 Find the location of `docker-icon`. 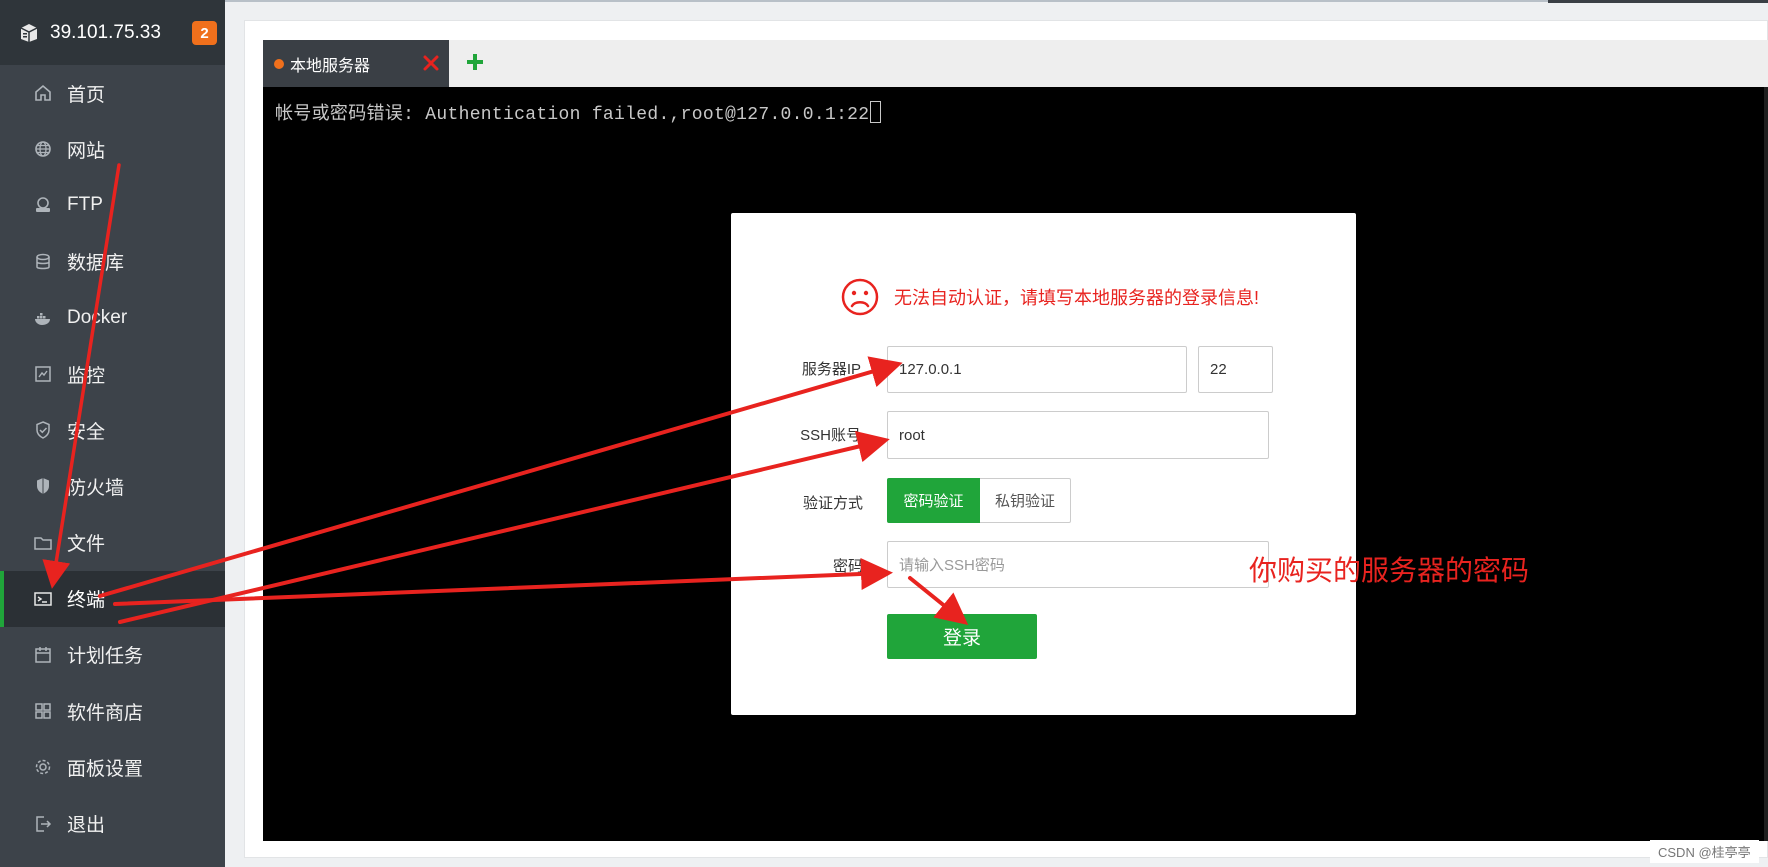

docker-icon is located at coordinates (43, 318).